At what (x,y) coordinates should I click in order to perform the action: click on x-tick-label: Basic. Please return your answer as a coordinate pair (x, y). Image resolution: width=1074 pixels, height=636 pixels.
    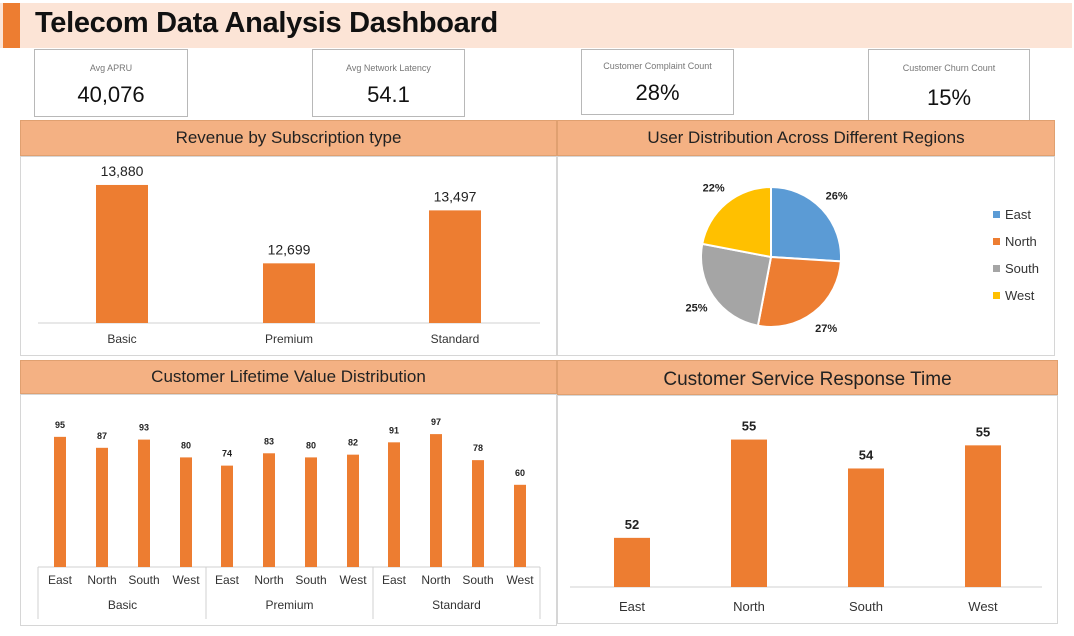
    Looking at the image, I should click on (121, 339).